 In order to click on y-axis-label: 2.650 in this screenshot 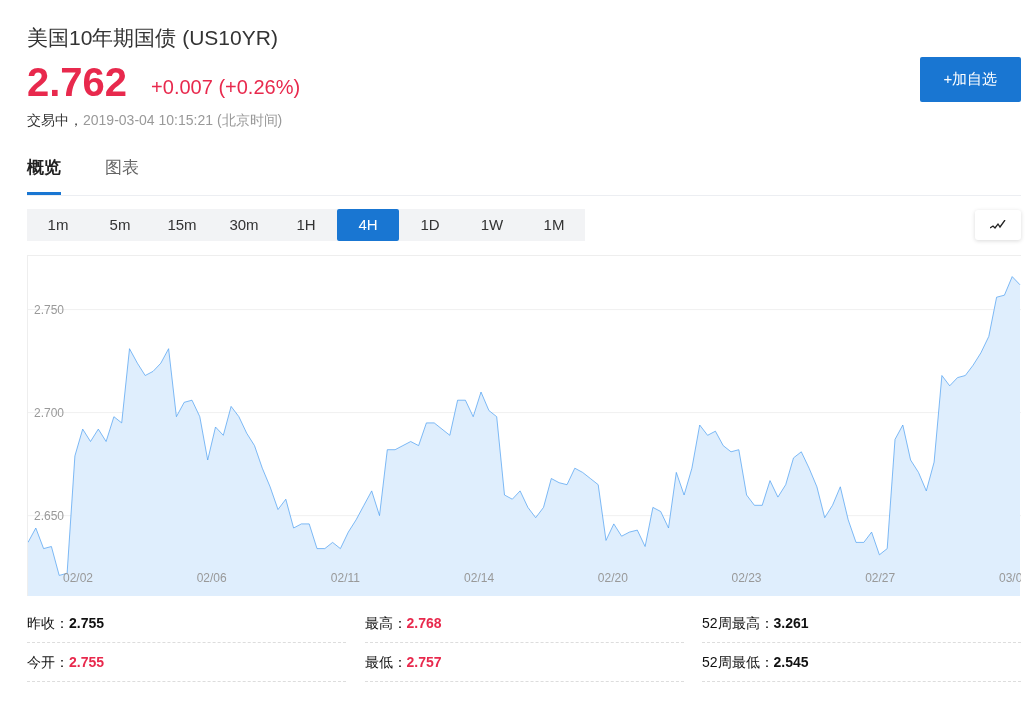, I will do `click(49, 515)`.